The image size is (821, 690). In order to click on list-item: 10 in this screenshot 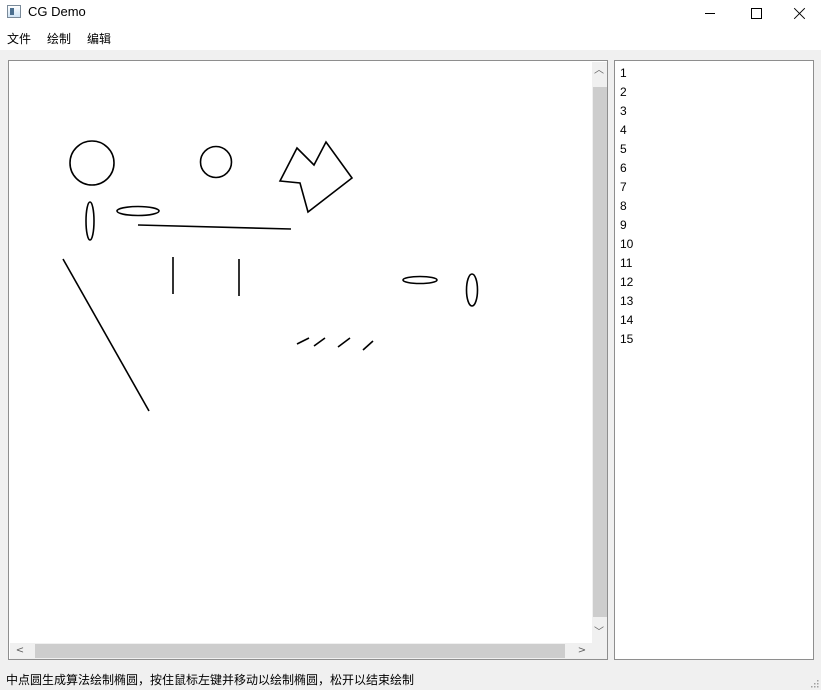, I will do `click(626, 244)`.